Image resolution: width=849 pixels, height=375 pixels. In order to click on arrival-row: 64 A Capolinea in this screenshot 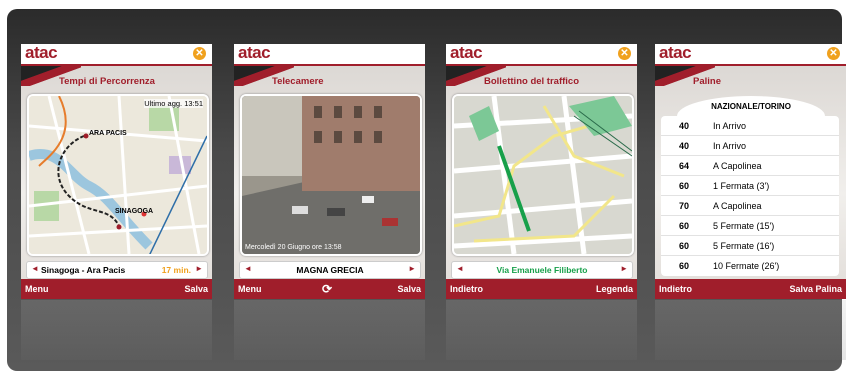, I will do `click(750, 166)`.